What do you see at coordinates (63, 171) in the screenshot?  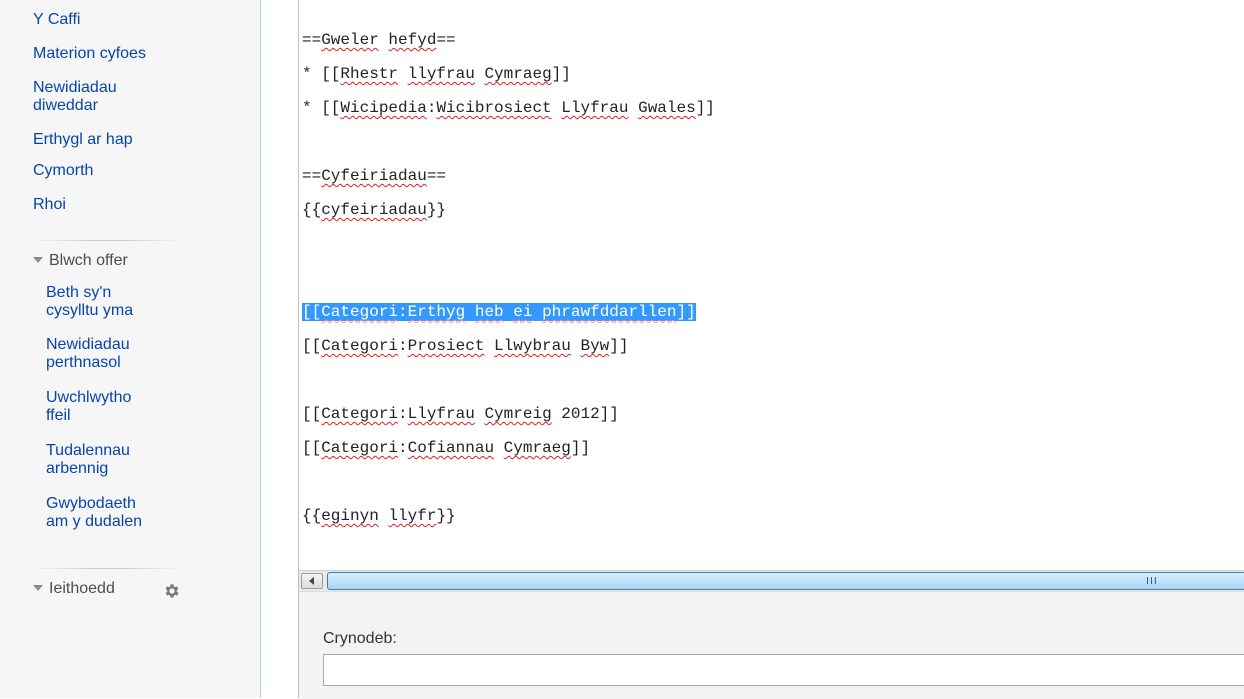 I see `nav-link-help: Cymorth` at bounding box center [63, 171].